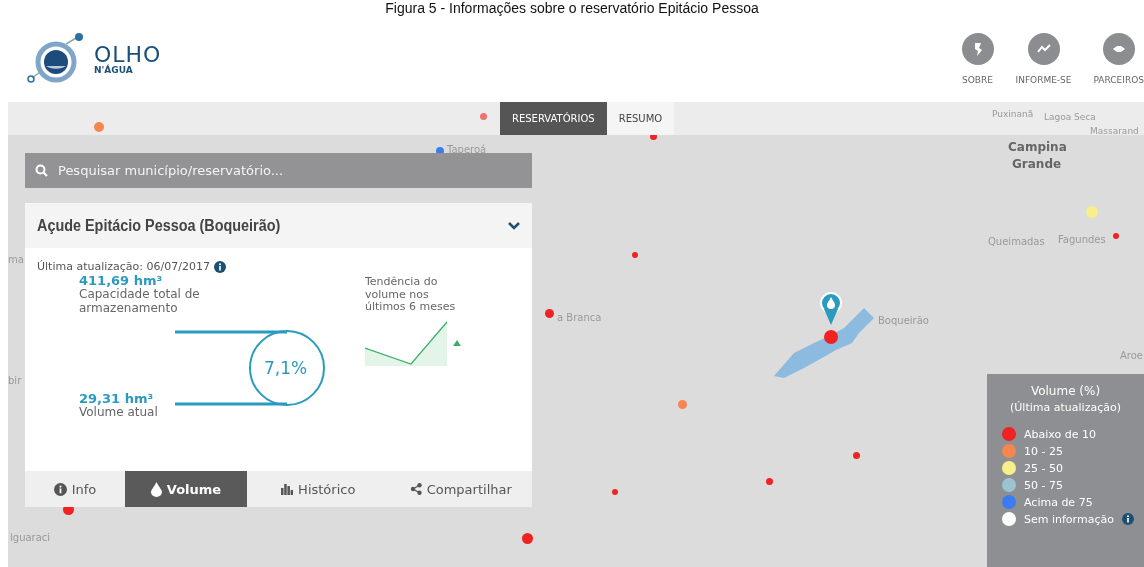  I want to click on map-place-label: Fagundes, so click(1082, 239).